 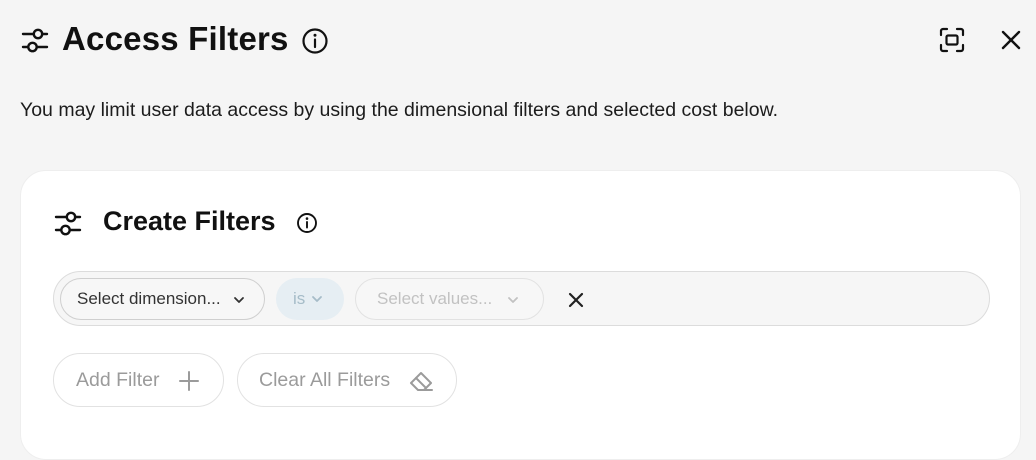 What do you see at coordinates (189, 221) in the screenshot?
I see `card-title: Create Filters` at bounding box center [189, 221].